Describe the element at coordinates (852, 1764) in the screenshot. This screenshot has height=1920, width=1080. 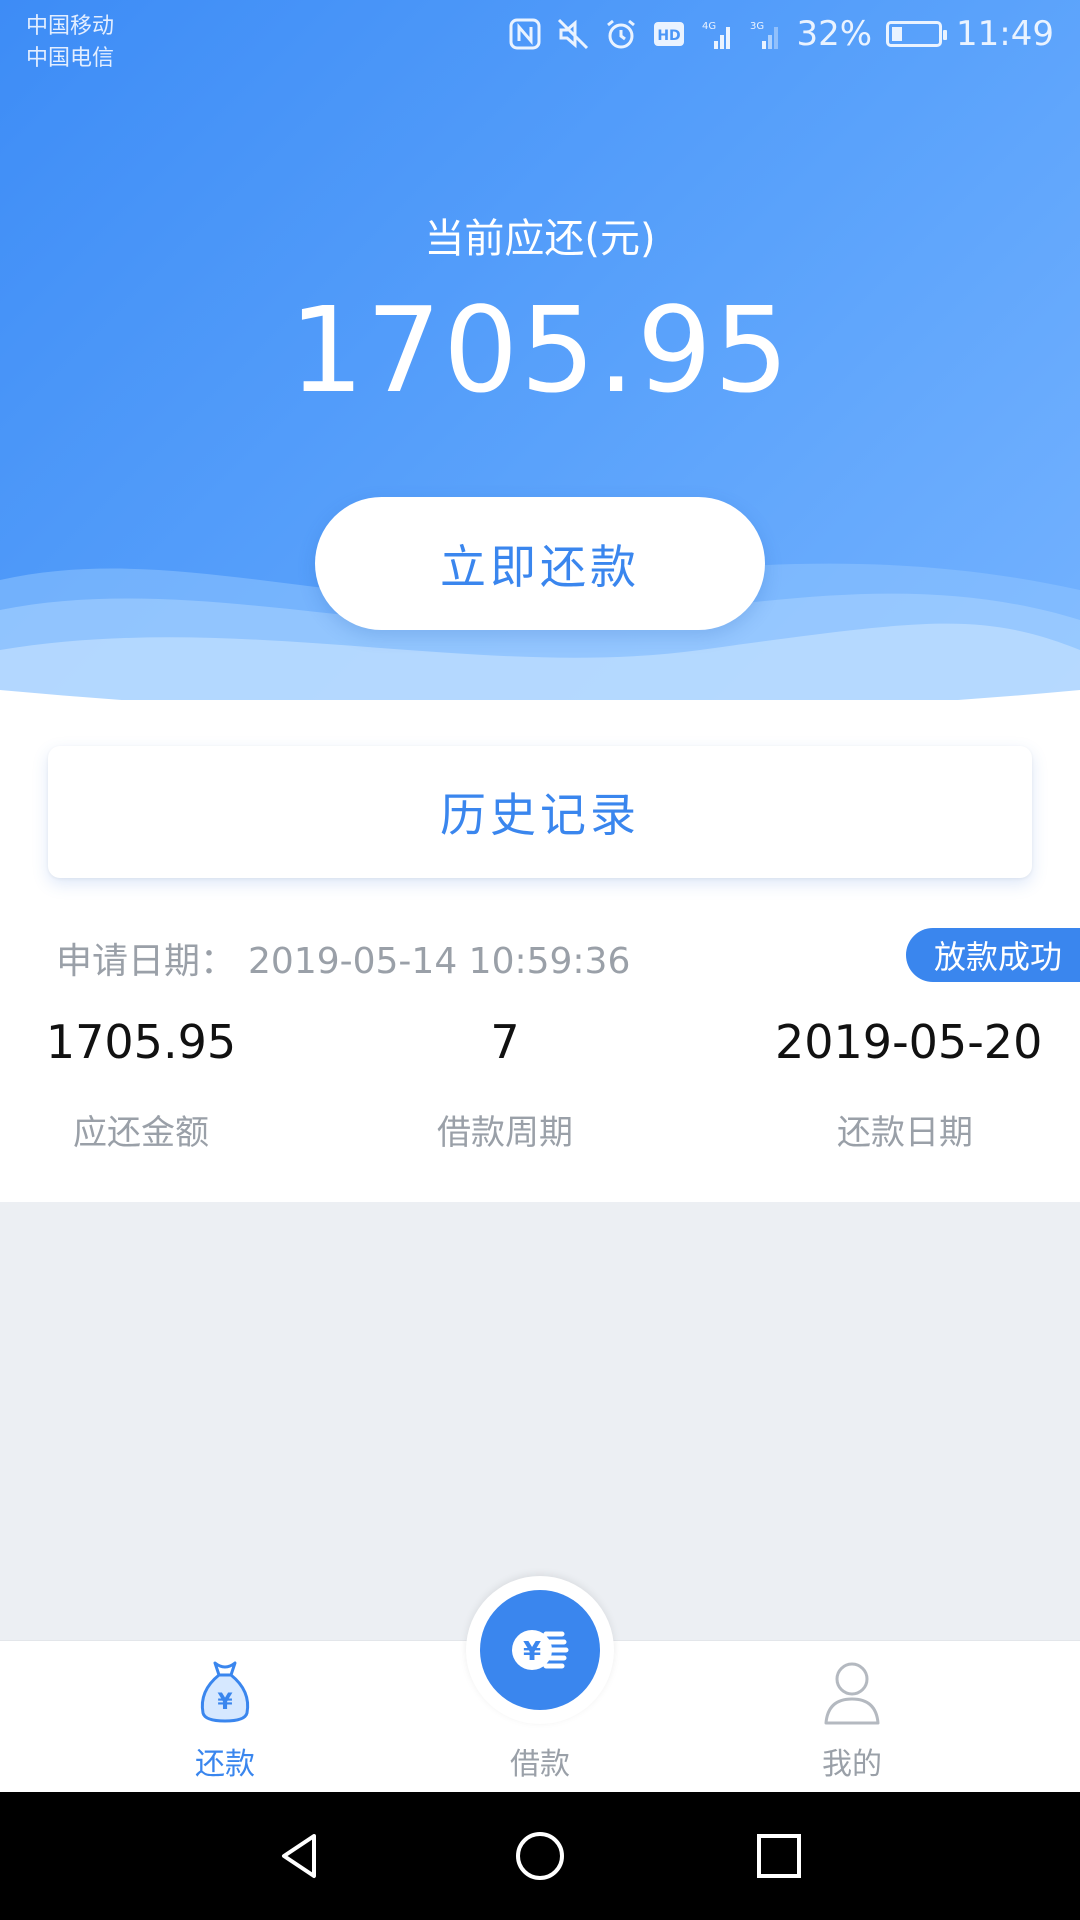
I see `tab-mine-label: 我的` at that location.